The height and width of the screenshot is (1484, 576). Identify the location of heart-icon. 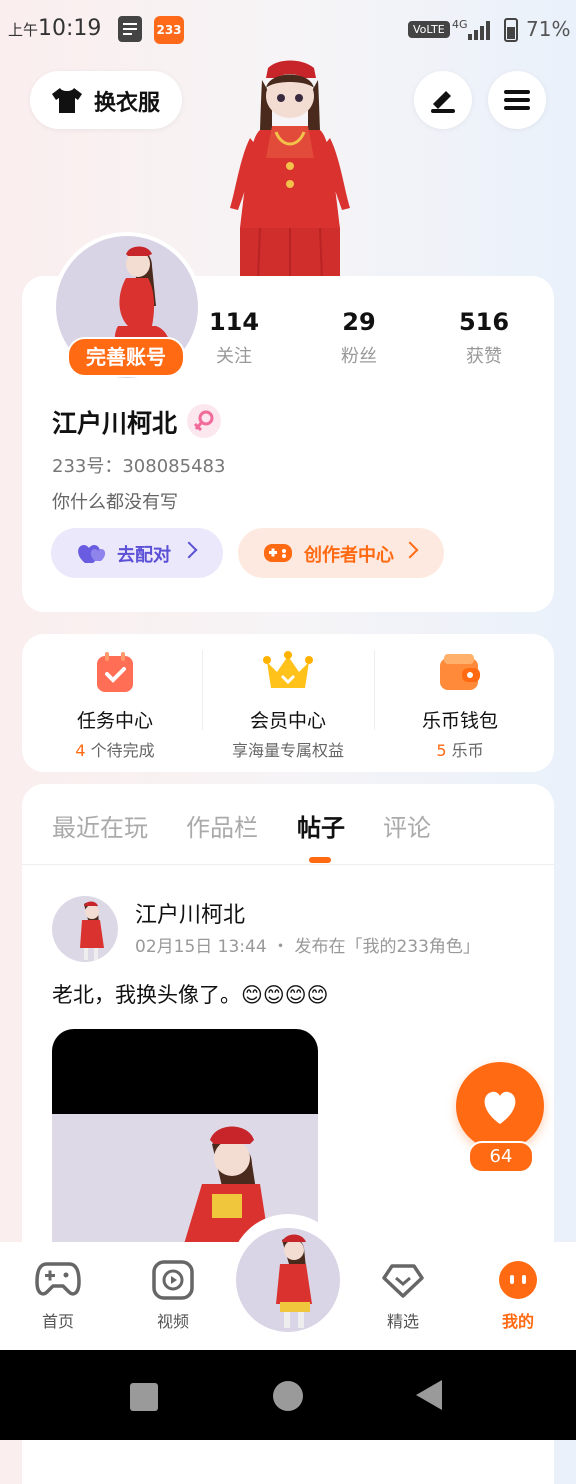
(500, 1107).